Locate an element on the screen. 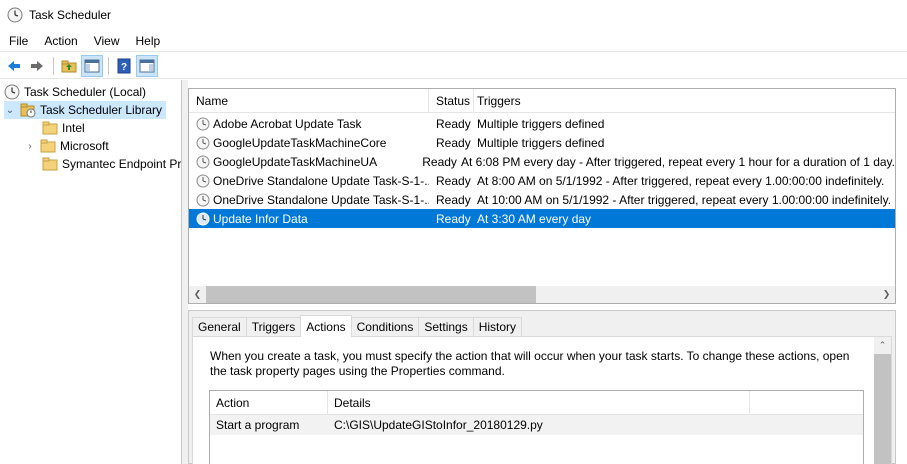  menu-help: Help is located at coordinates (148, 41).